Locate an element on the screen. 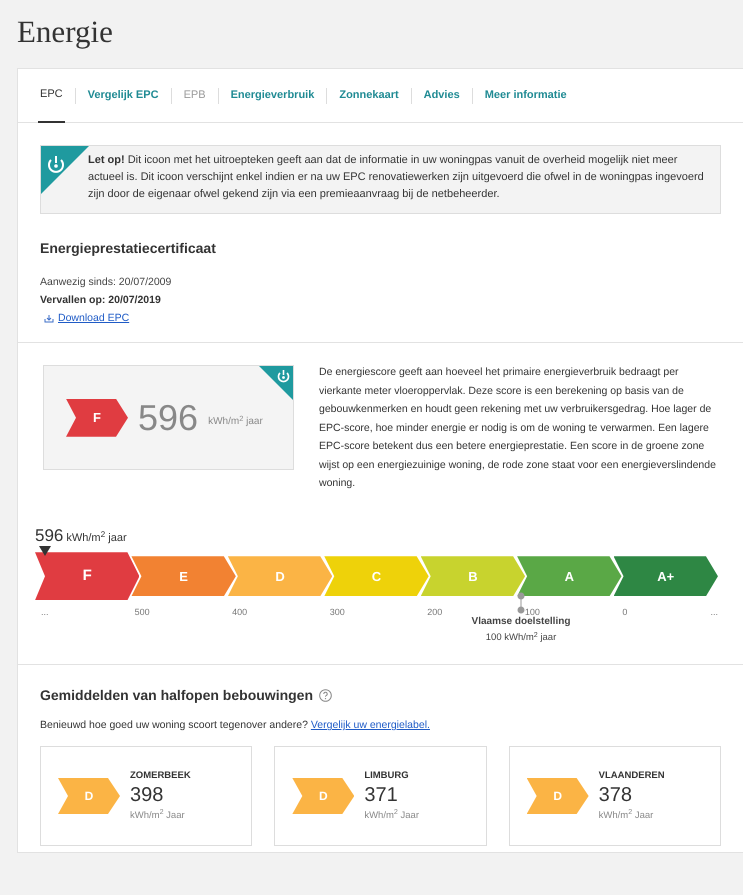 The image size is (743, 895). tab: EPC is located at coordinates (51, 95).